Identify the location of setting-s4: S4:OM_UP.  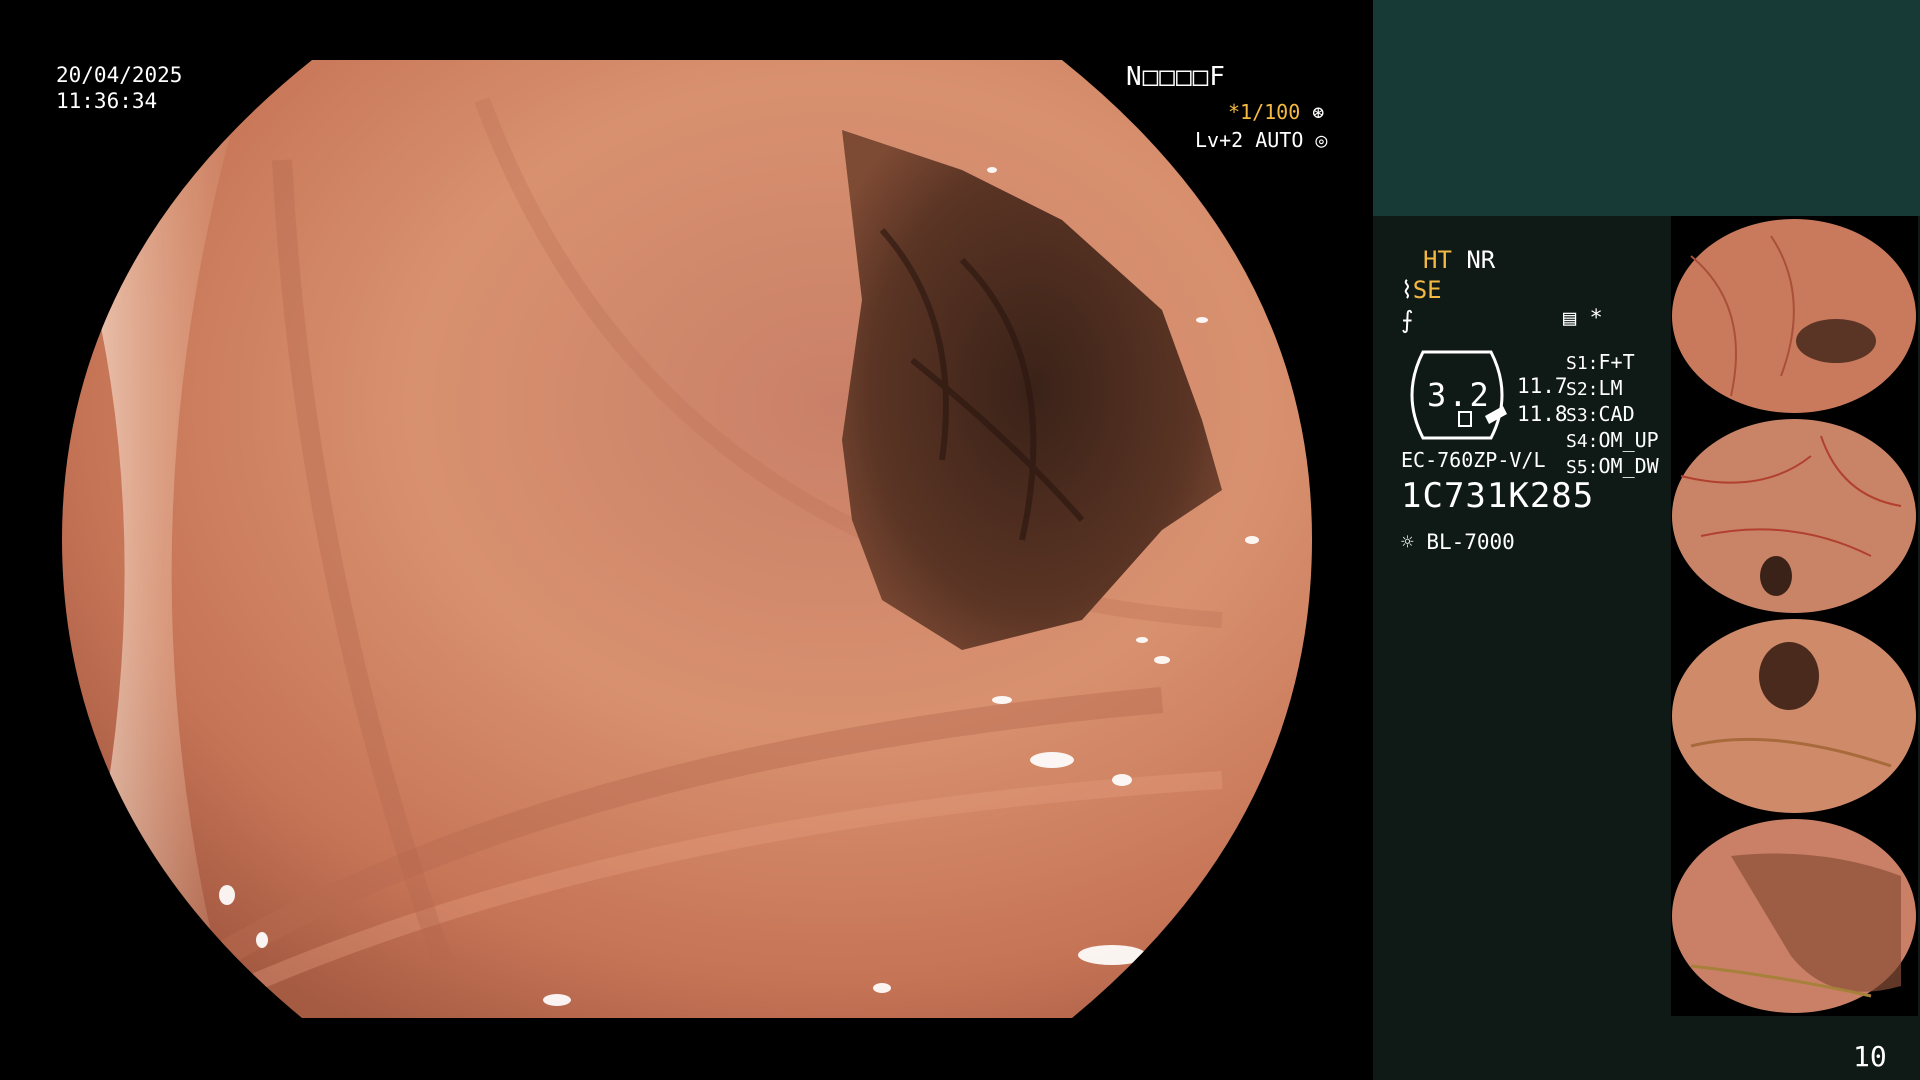
(1612, 440).